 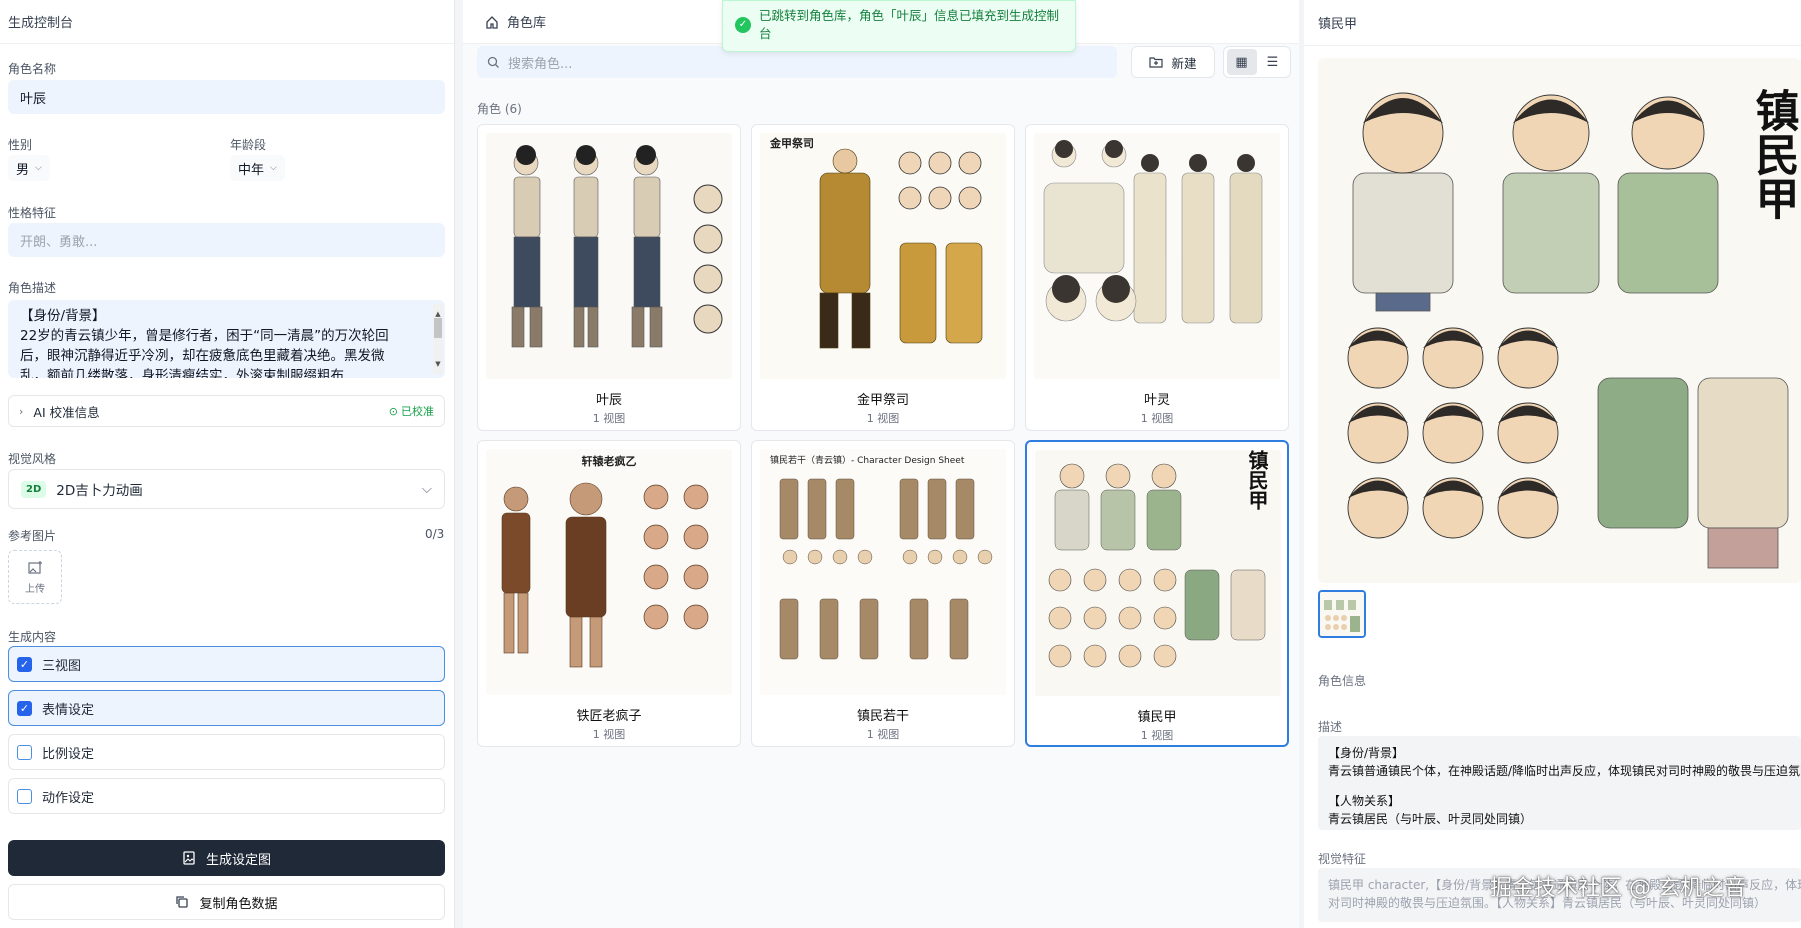 What do you see at coordinates (438, 339) in the screenshot?
I see `textarea-scrollbar: ▲ ▼` at bounding box center [438, 339].